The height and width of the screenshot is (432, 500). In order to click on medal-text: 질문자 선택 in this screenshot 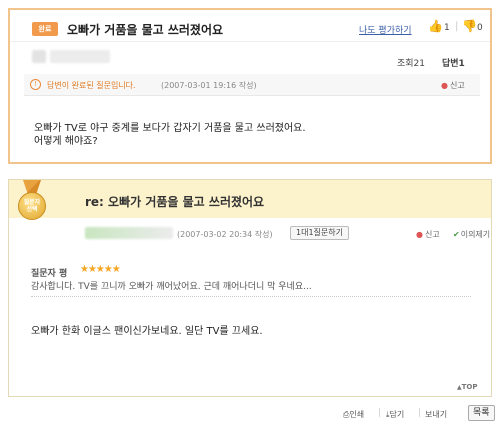, I will do `click(32, 206)`.